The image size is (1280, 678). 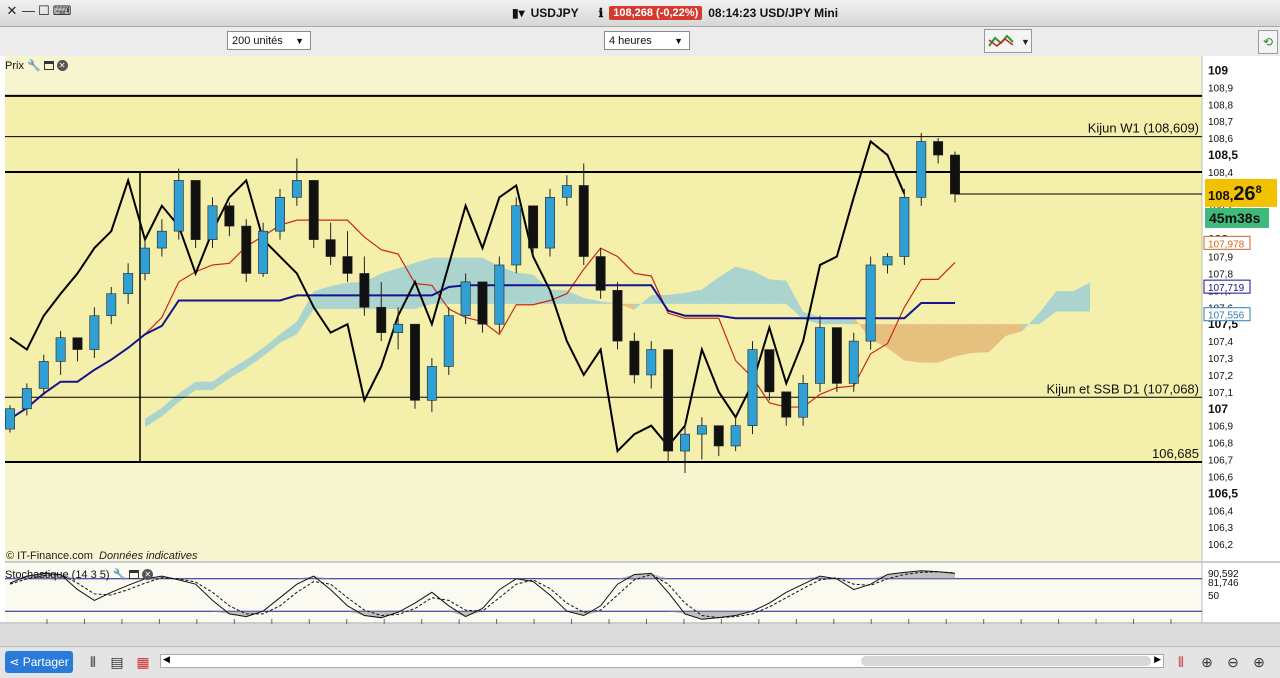 I want to click on chevron-down-icon: ▼, so click(x=678, y=41).